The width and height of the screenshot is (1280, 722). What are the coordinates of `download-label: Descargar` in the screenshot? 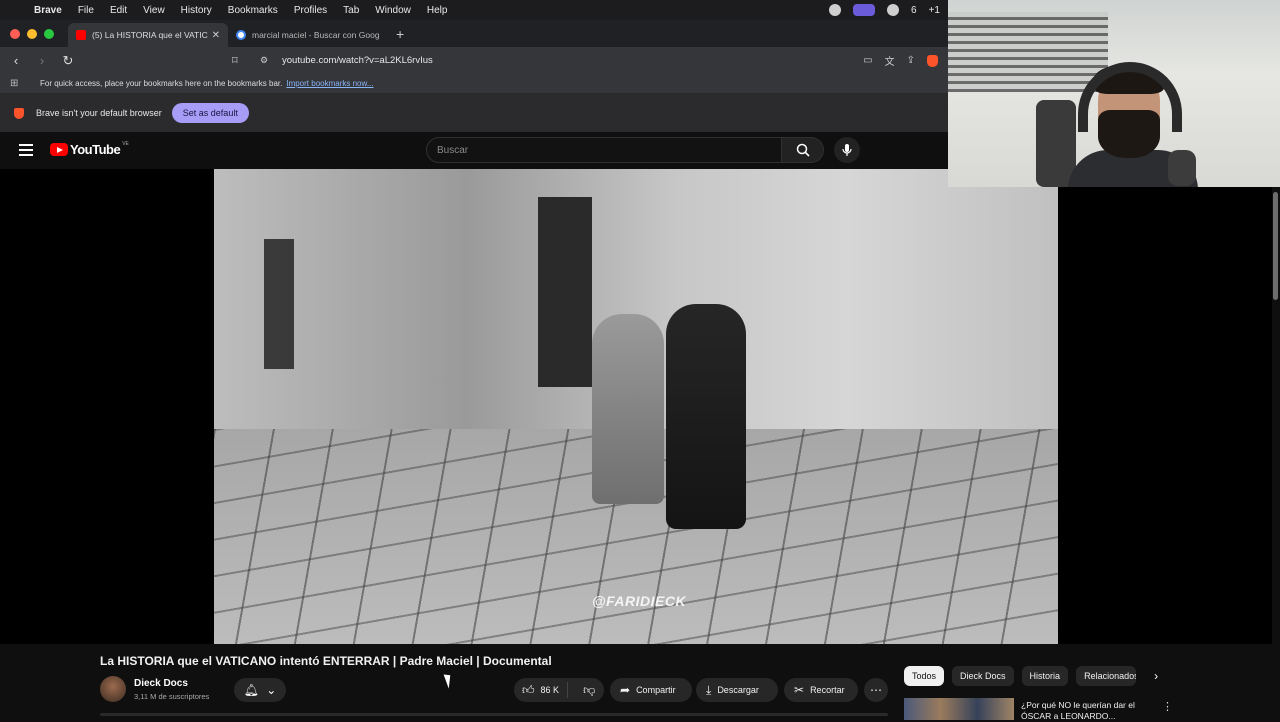 It's located at (738, 690).